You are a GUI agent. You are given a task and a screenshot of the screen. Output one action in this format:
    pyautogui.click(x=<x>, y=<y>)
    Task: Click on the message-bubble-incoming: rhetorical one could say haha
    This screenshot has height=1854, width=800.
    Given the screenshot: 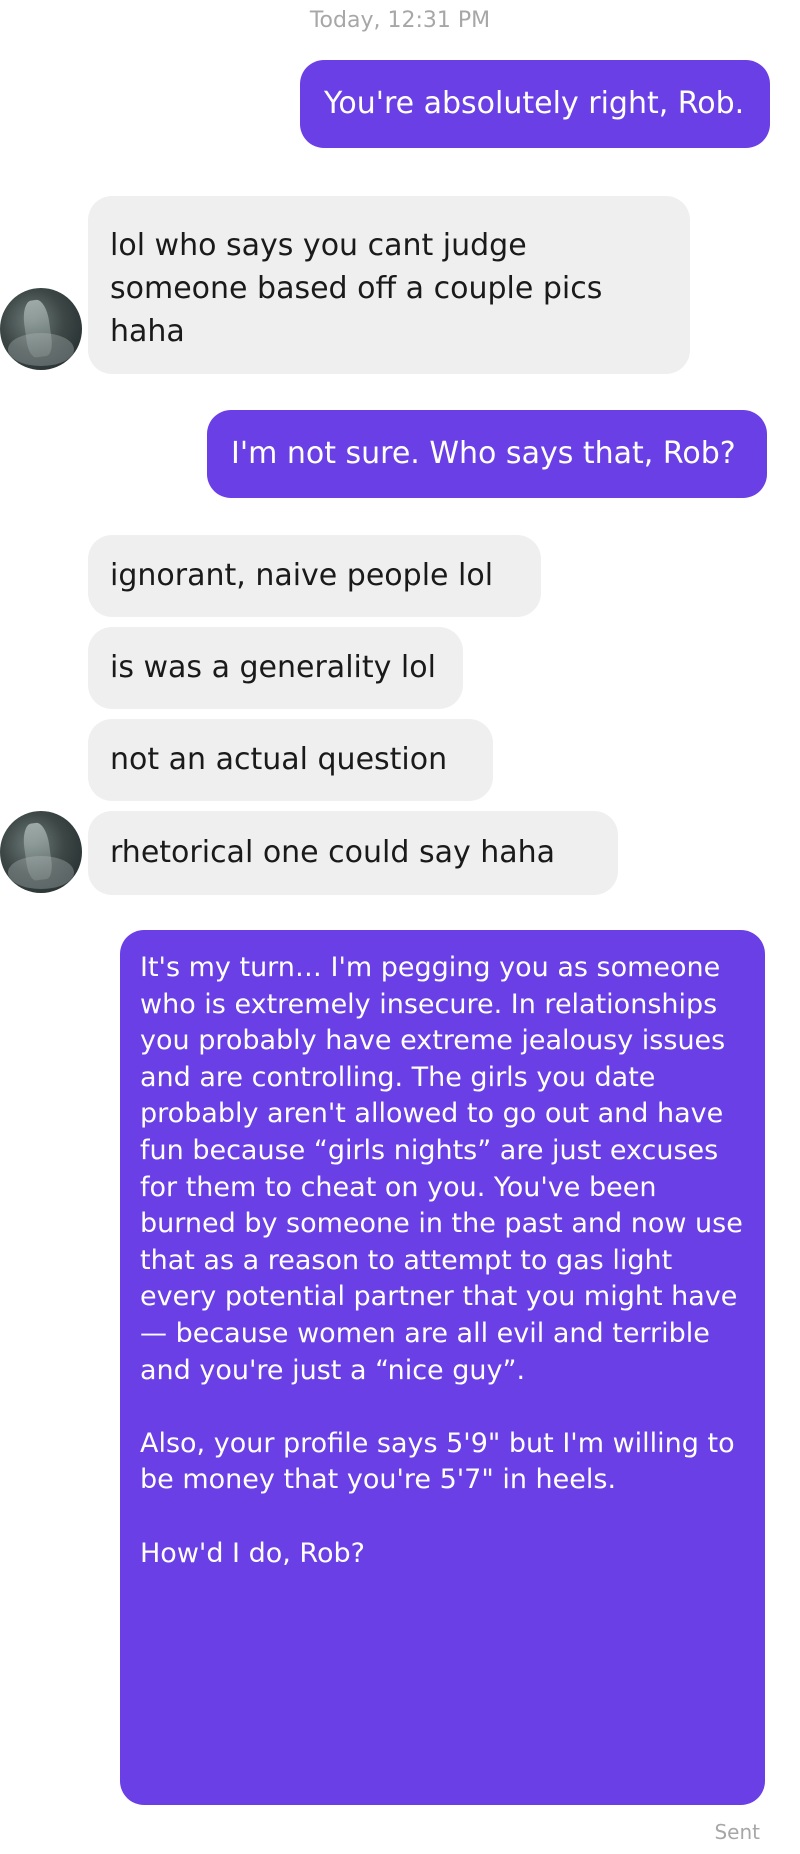 What is the action you would take?
    pyautogui.click(x=353, y=853)
    